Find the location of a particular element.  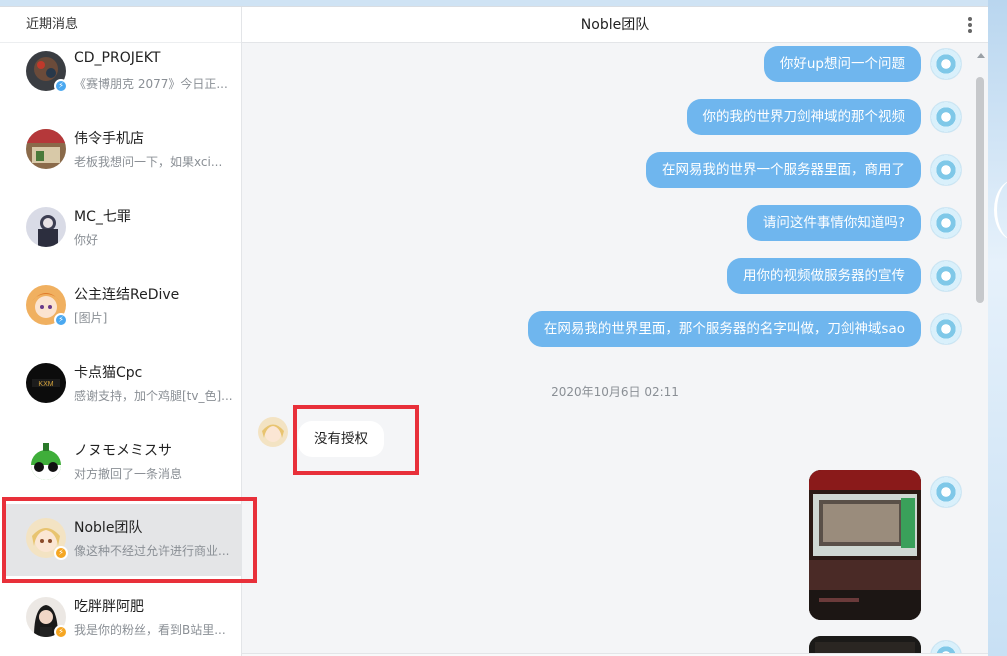

conversation-preview: 对方撤回了一条消息 is located at coordinates (128, 474).